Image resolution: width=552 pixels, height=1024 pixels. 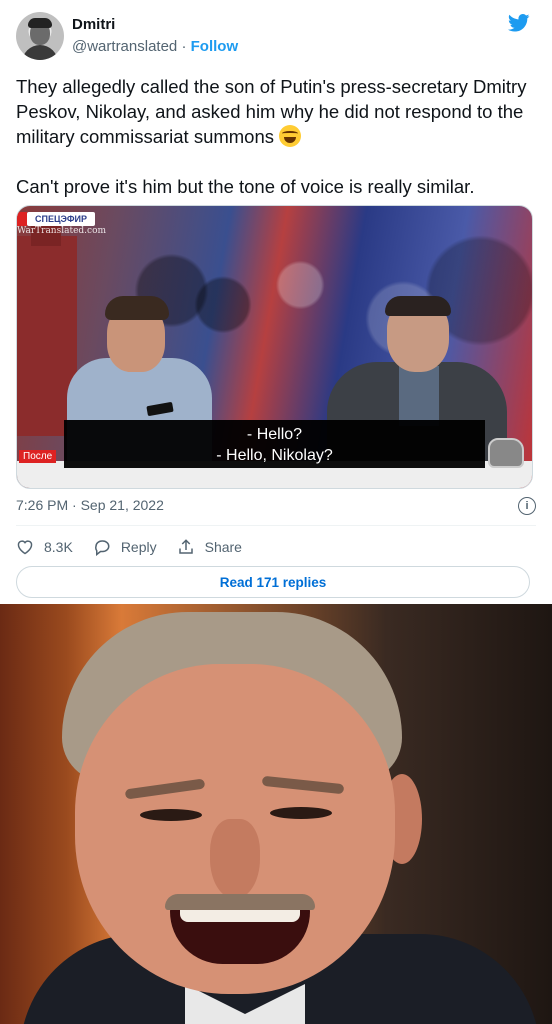 I want to click on twitter-bird-icon, so click(x=519, y=23).